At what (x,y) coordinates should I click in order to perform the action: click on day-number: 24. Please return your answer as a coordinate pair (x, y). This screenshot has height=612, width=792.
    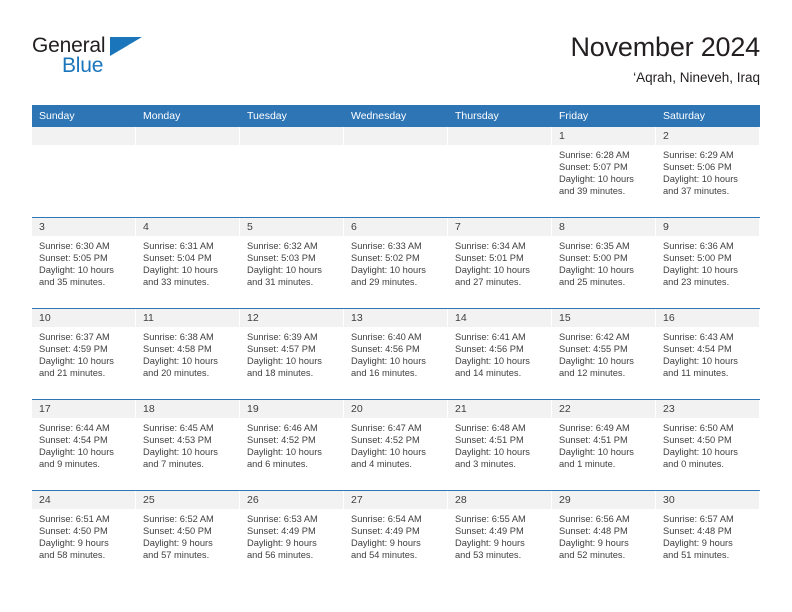
    Looking at the image, I should click on (84, 500).